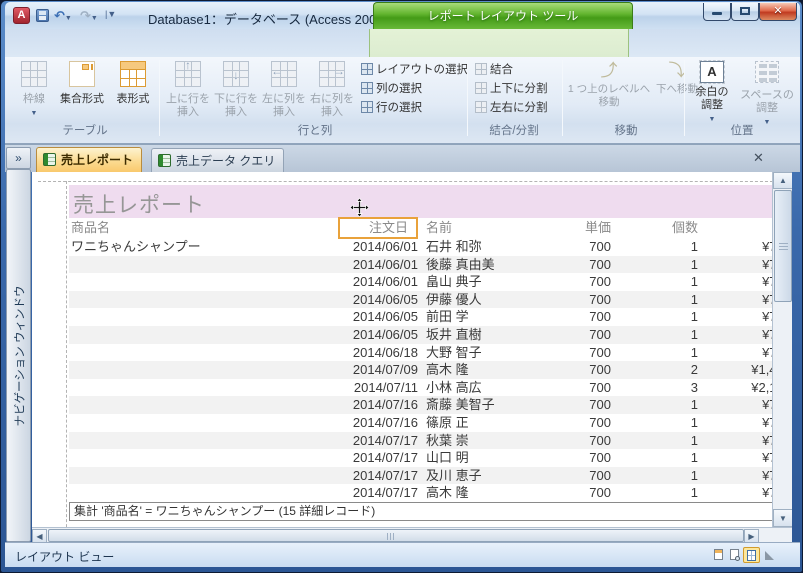  Describe the element at coordinates (362, 353) in the screenshot. I see `cell-order-date: 2014/06/18` at that location.